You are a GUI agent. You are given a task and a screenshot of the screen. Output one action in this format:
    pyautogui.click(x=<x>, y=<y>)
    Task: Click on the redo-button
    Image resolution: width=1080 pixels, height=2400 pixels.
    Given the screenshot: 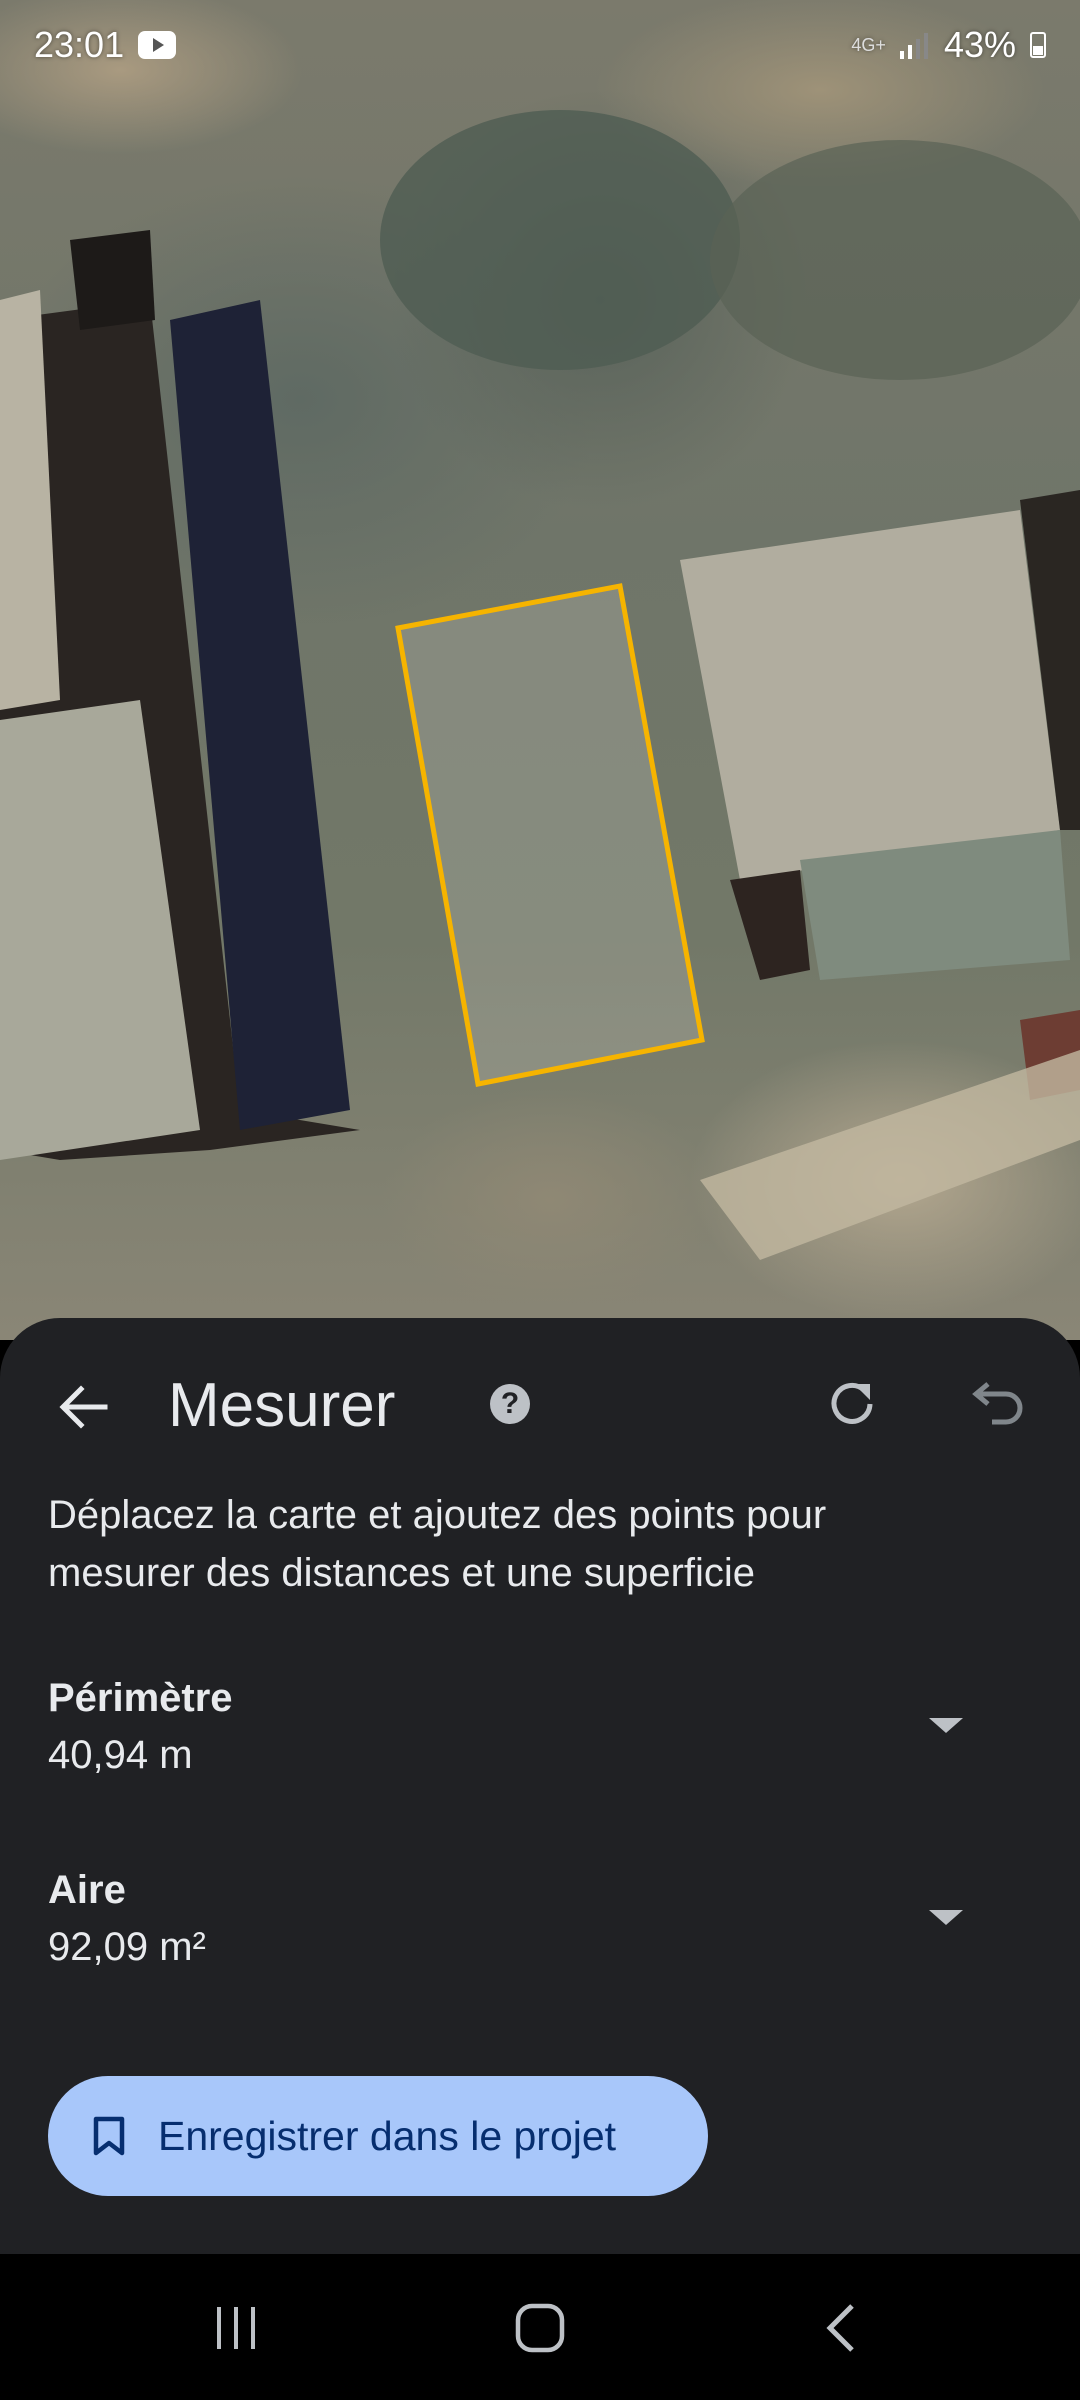 What is the action you would take?
    pyautogui.click(x=853, y=1405)
    